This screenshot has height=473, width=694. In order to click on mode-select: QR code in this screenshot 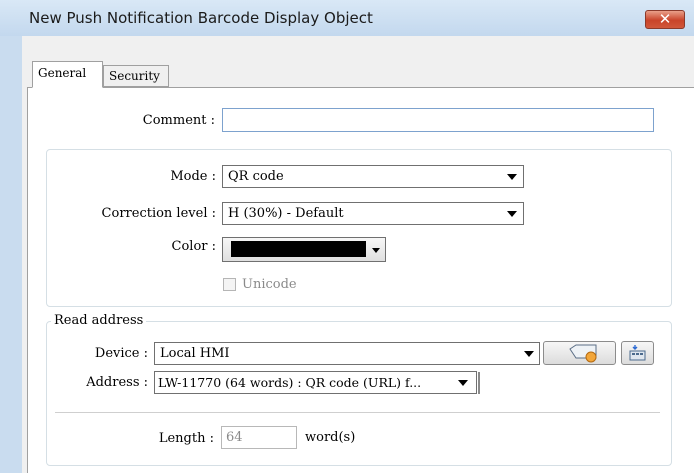, I will do `click(373, 176)`.